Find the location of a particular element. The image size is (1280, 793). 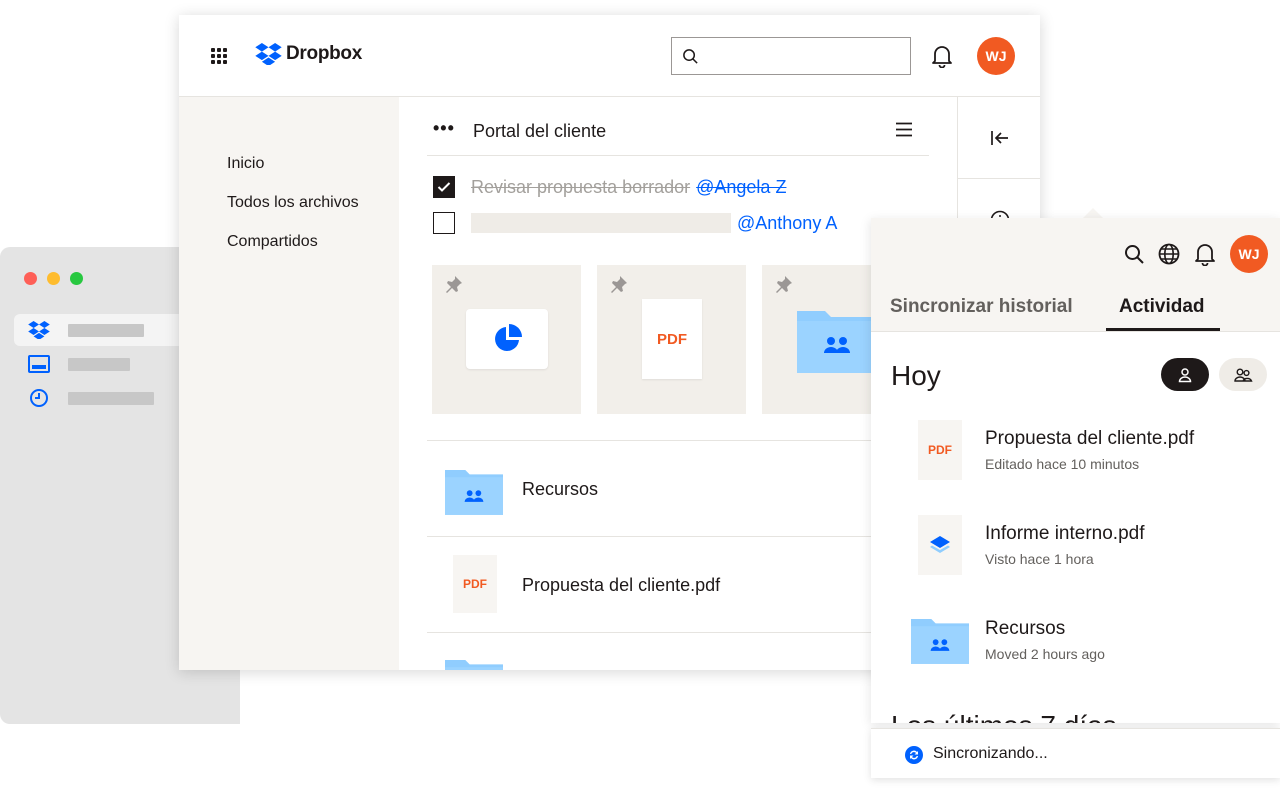

pdf-preview: PDF is located at coordinates (672, 339).